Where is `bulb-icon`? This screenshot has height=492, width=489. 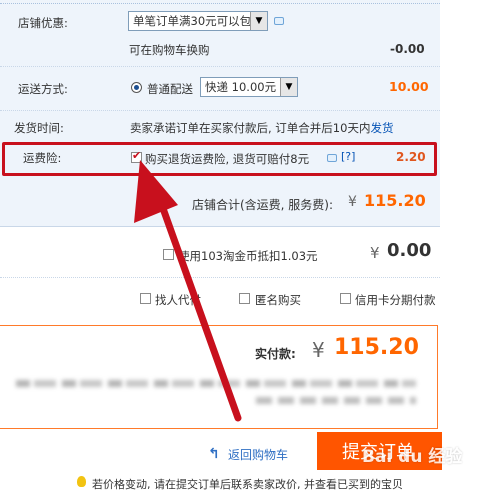 bulb-icon is located at coordinates (81, 481).